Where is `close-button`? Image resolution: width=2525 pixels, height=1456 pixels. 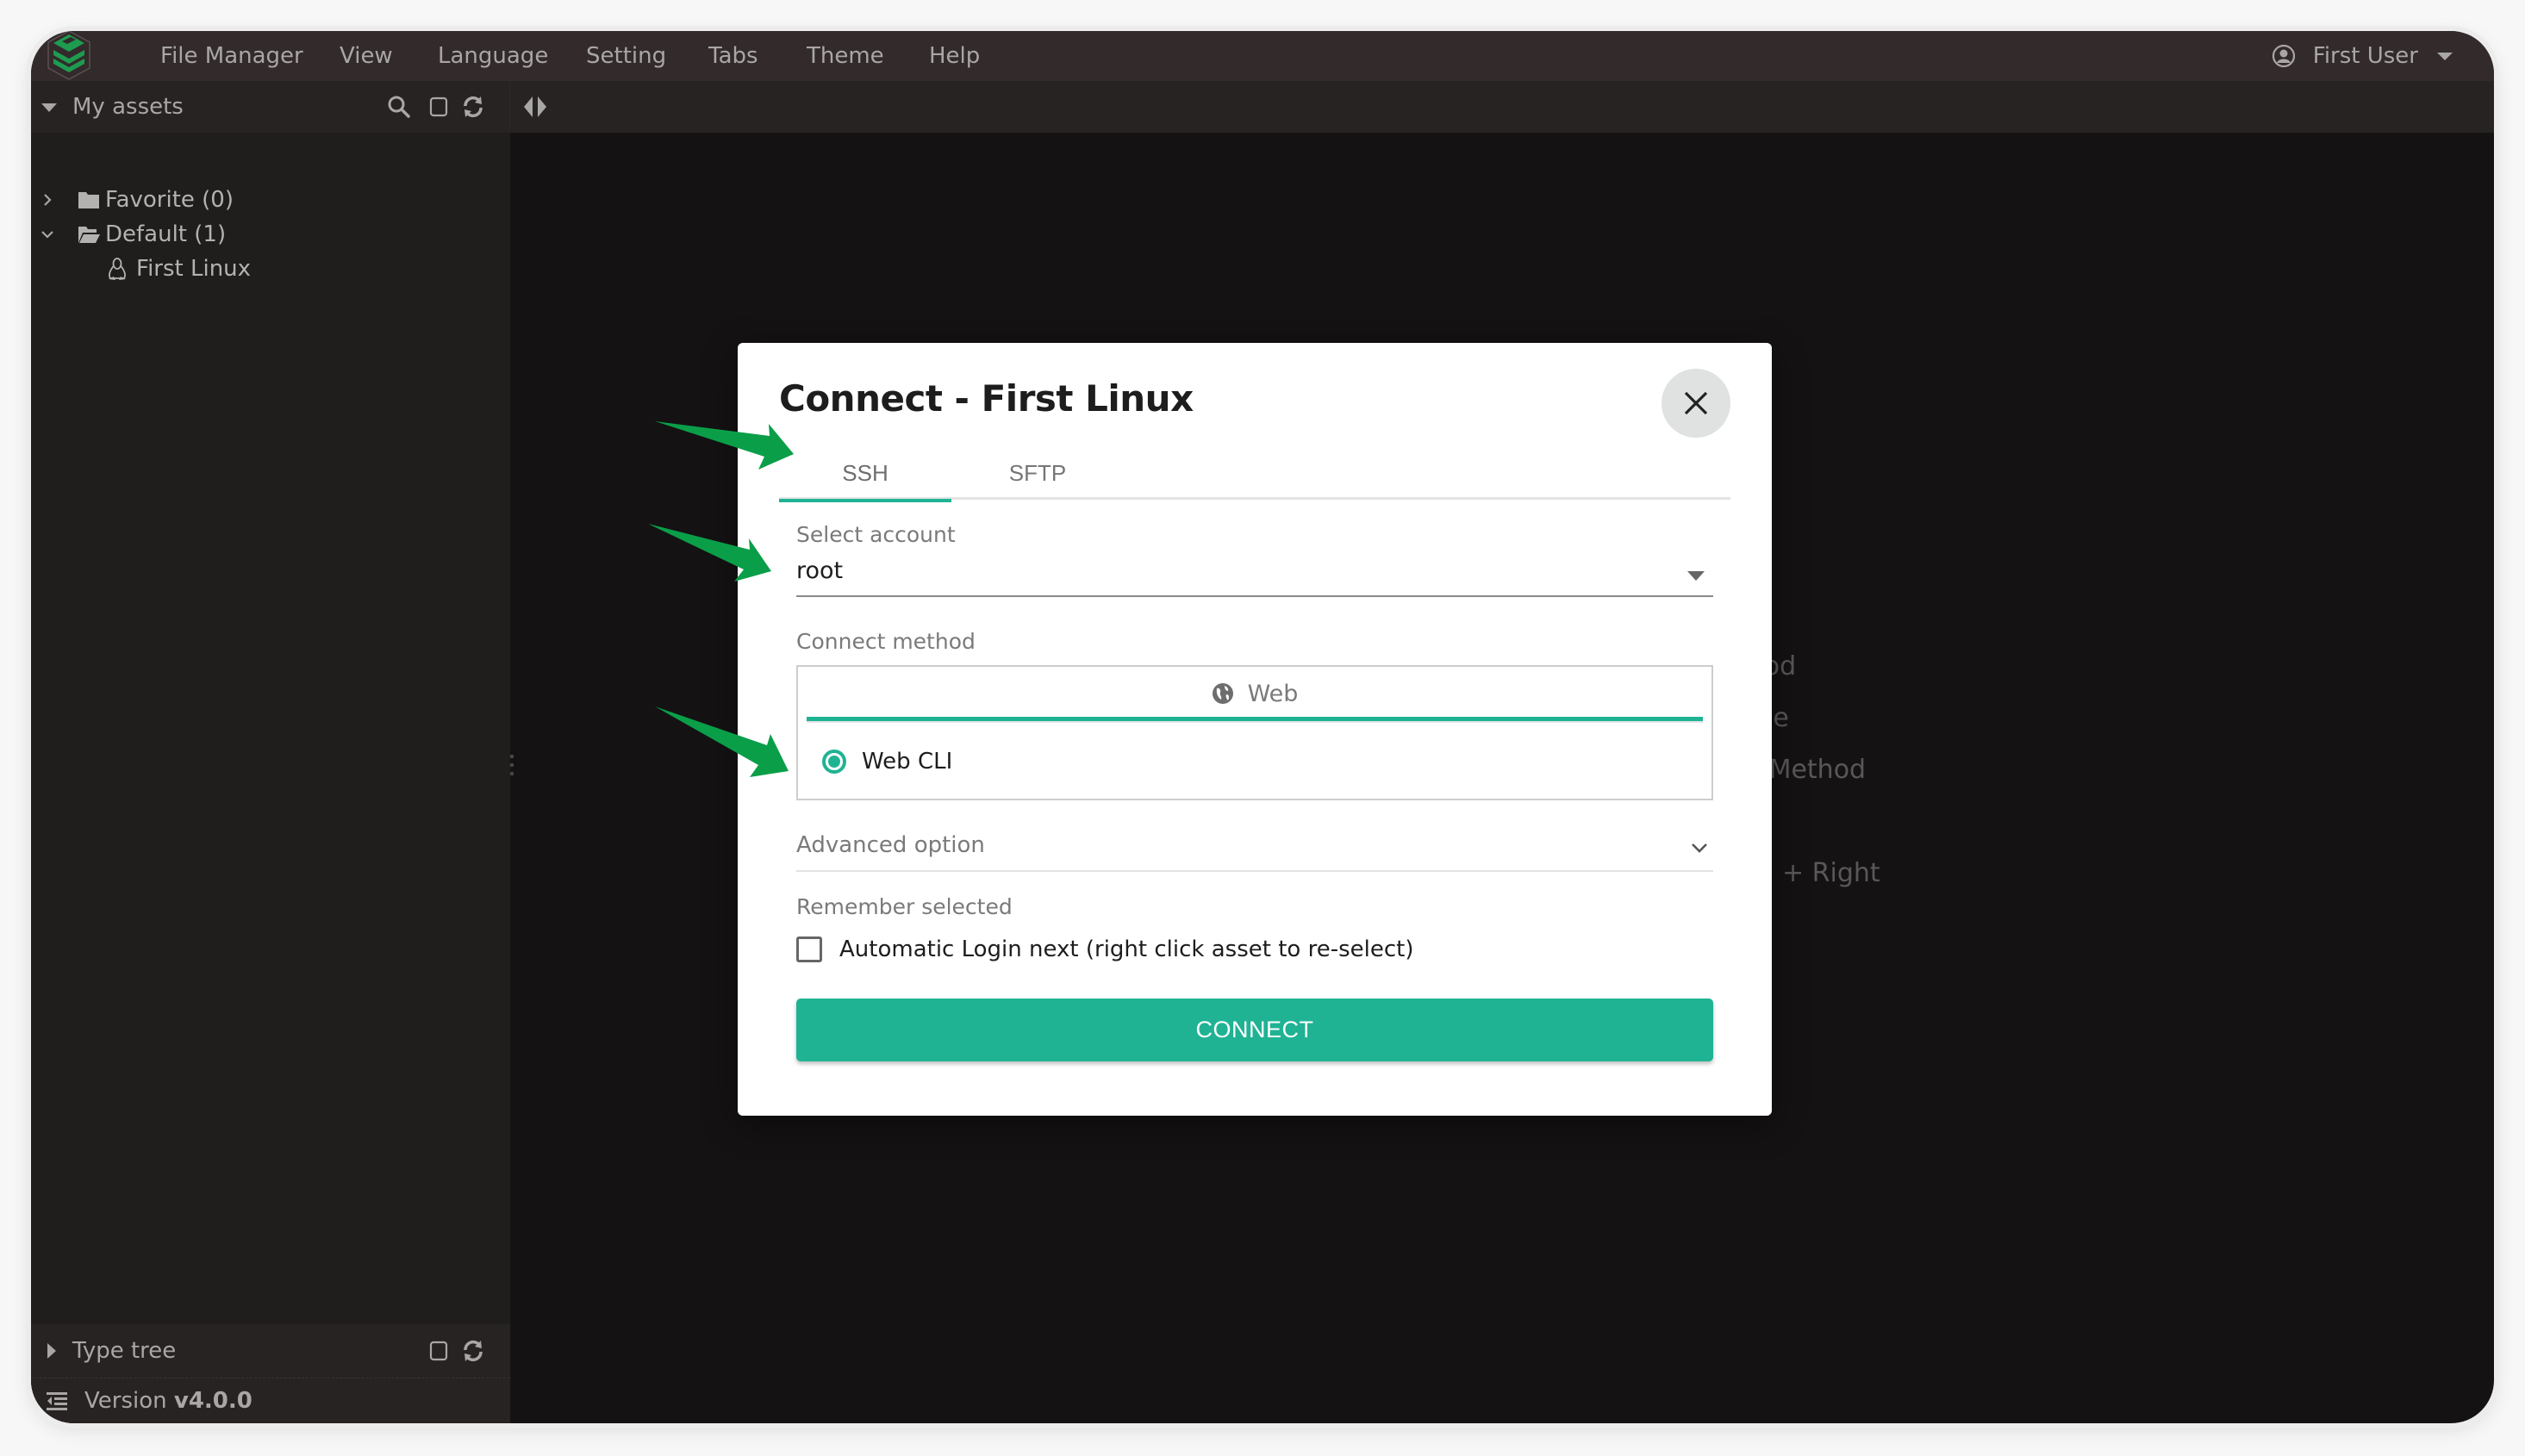 close-button is located at coordinates (1696, 404).